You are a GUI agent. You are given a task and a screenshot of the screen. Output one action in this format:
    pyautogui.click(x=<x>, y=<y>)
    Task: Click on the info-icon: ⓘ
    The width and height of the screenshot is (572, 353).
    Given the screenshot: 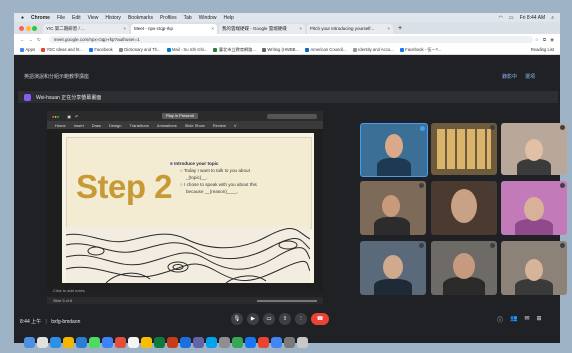 What is the action you would take?
    pyautogui.click(x=500, y=319)
    